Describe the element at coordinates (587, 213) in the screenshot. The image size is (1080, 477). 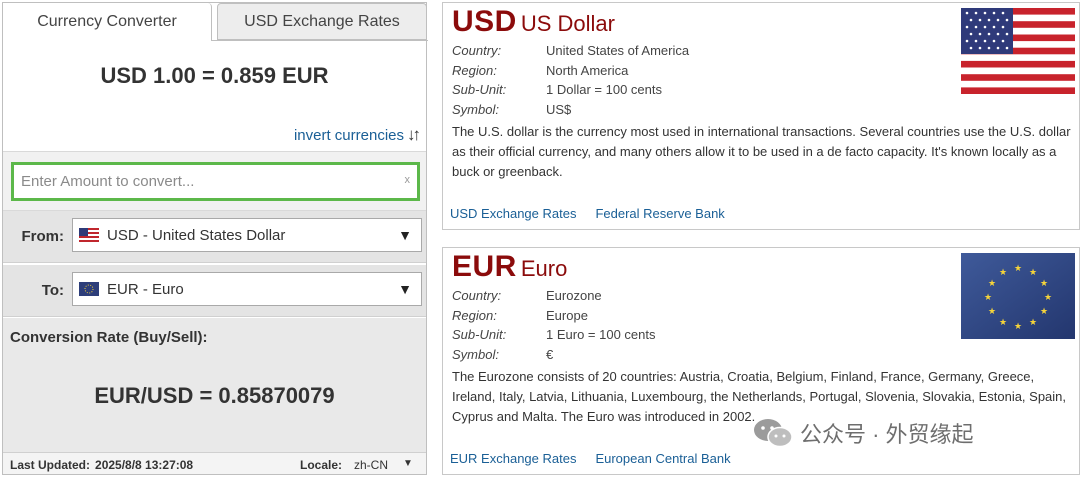
I see `usd-card-links: USD Exchange Rates Federal Reserve Bank` at that location.